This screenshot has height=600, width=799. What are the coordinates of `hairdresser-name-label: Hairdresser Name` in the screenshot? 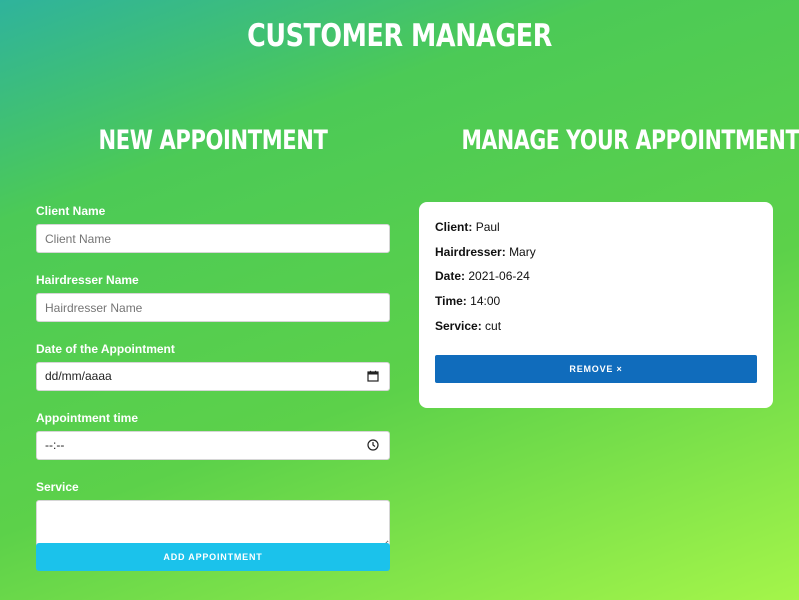 It's located at (87, 280).